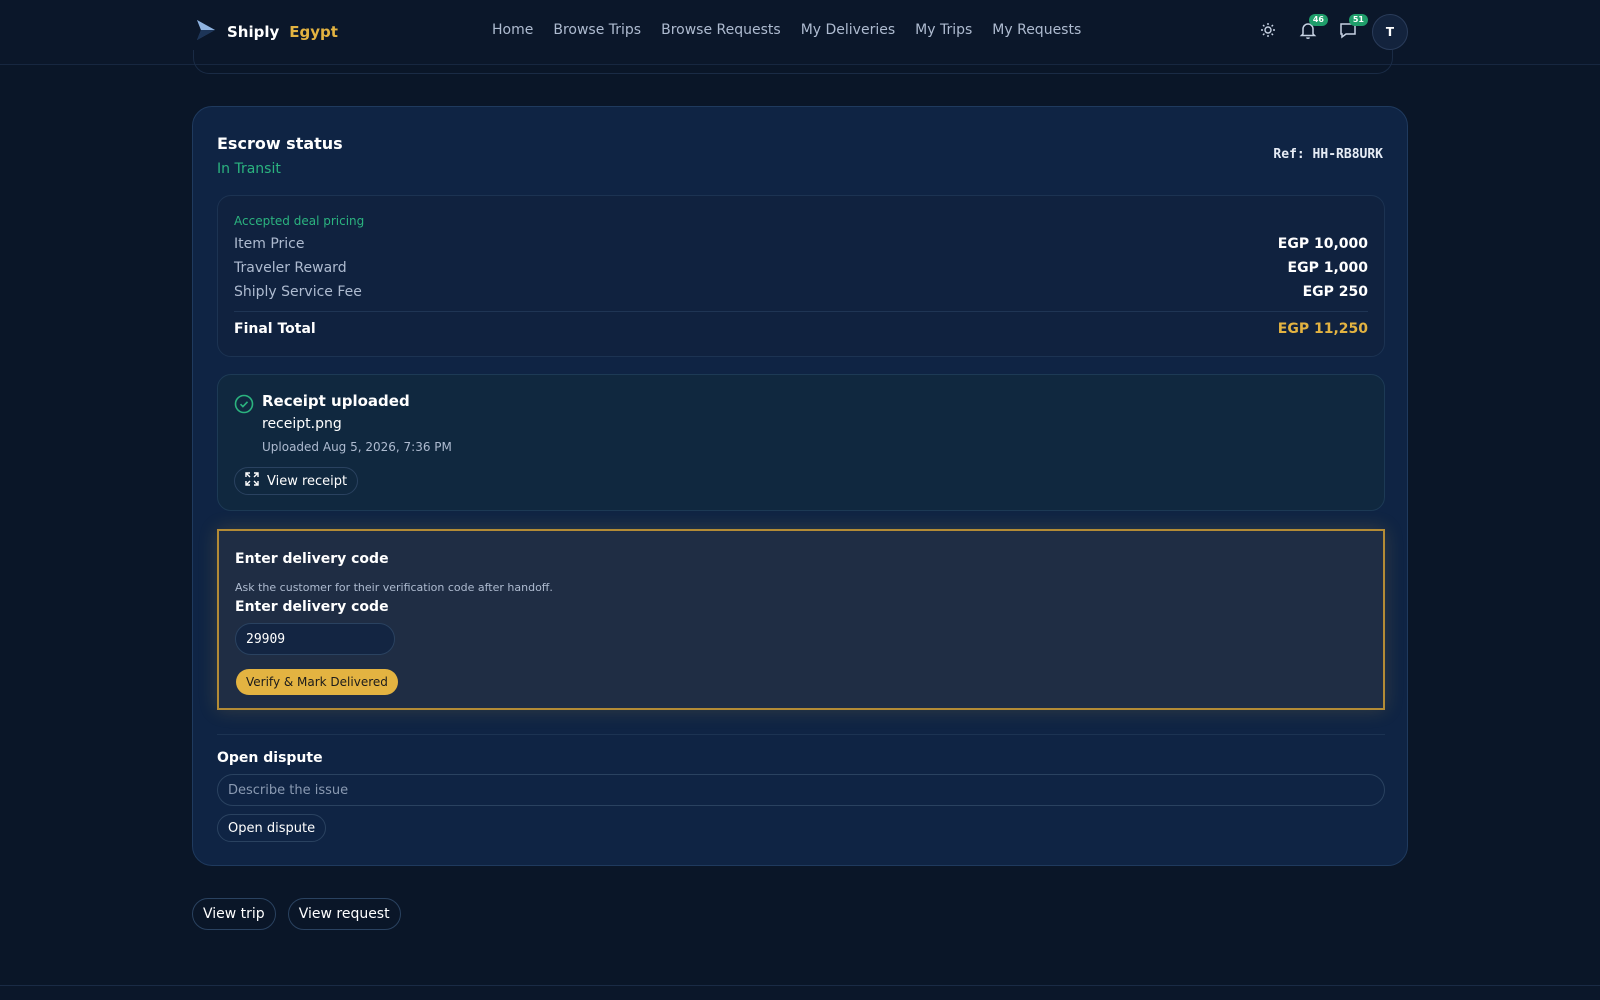 The height and width of the screenshot is (1000, 1600). Describe the element at coordinates (280, 143) in the screenshot. I see `escrow-title: Escrow status` at that location.